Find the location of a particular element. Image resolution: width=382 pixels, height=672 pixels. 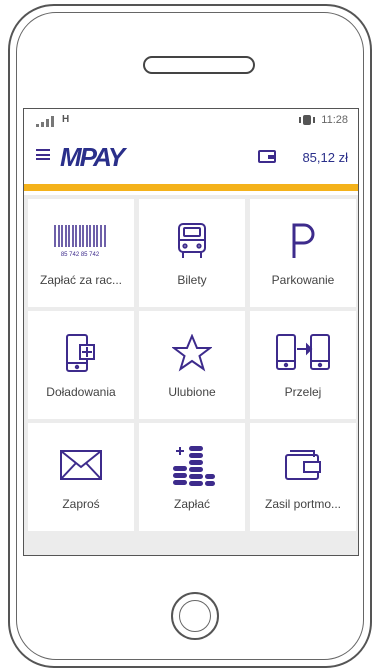

tile-label: Przelej is located at coordinates (303, 392).